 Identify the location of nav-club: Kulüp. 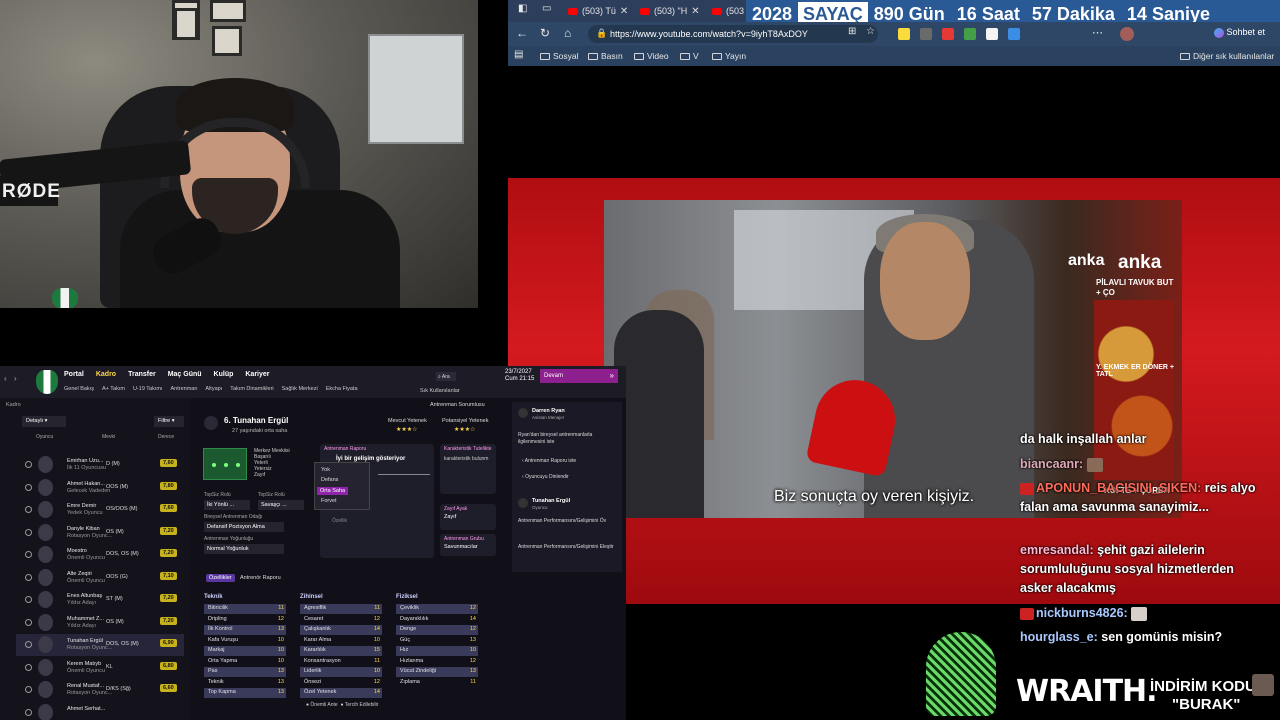
(224, 374).